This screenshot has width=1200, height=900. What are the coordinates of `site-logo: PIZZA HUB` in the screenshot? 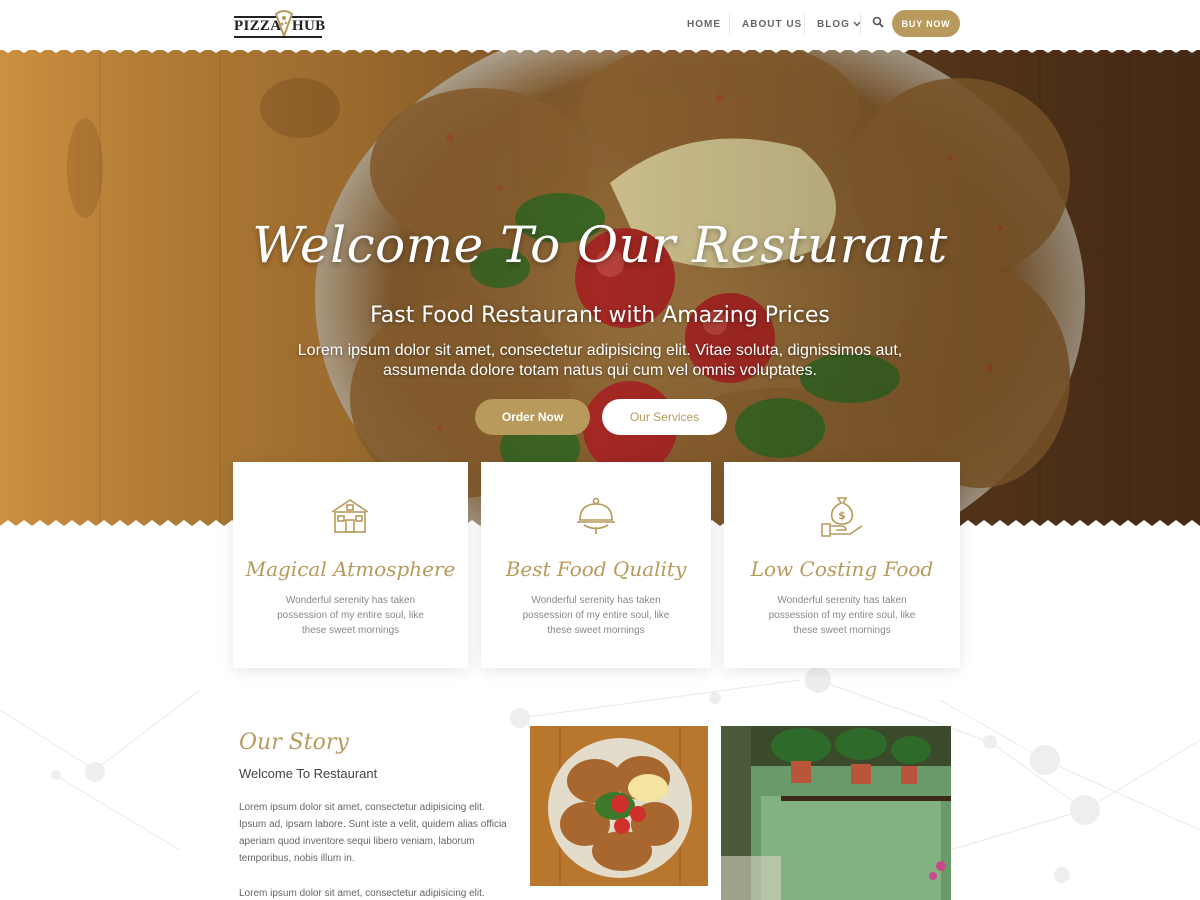 It's located at (280, 24).